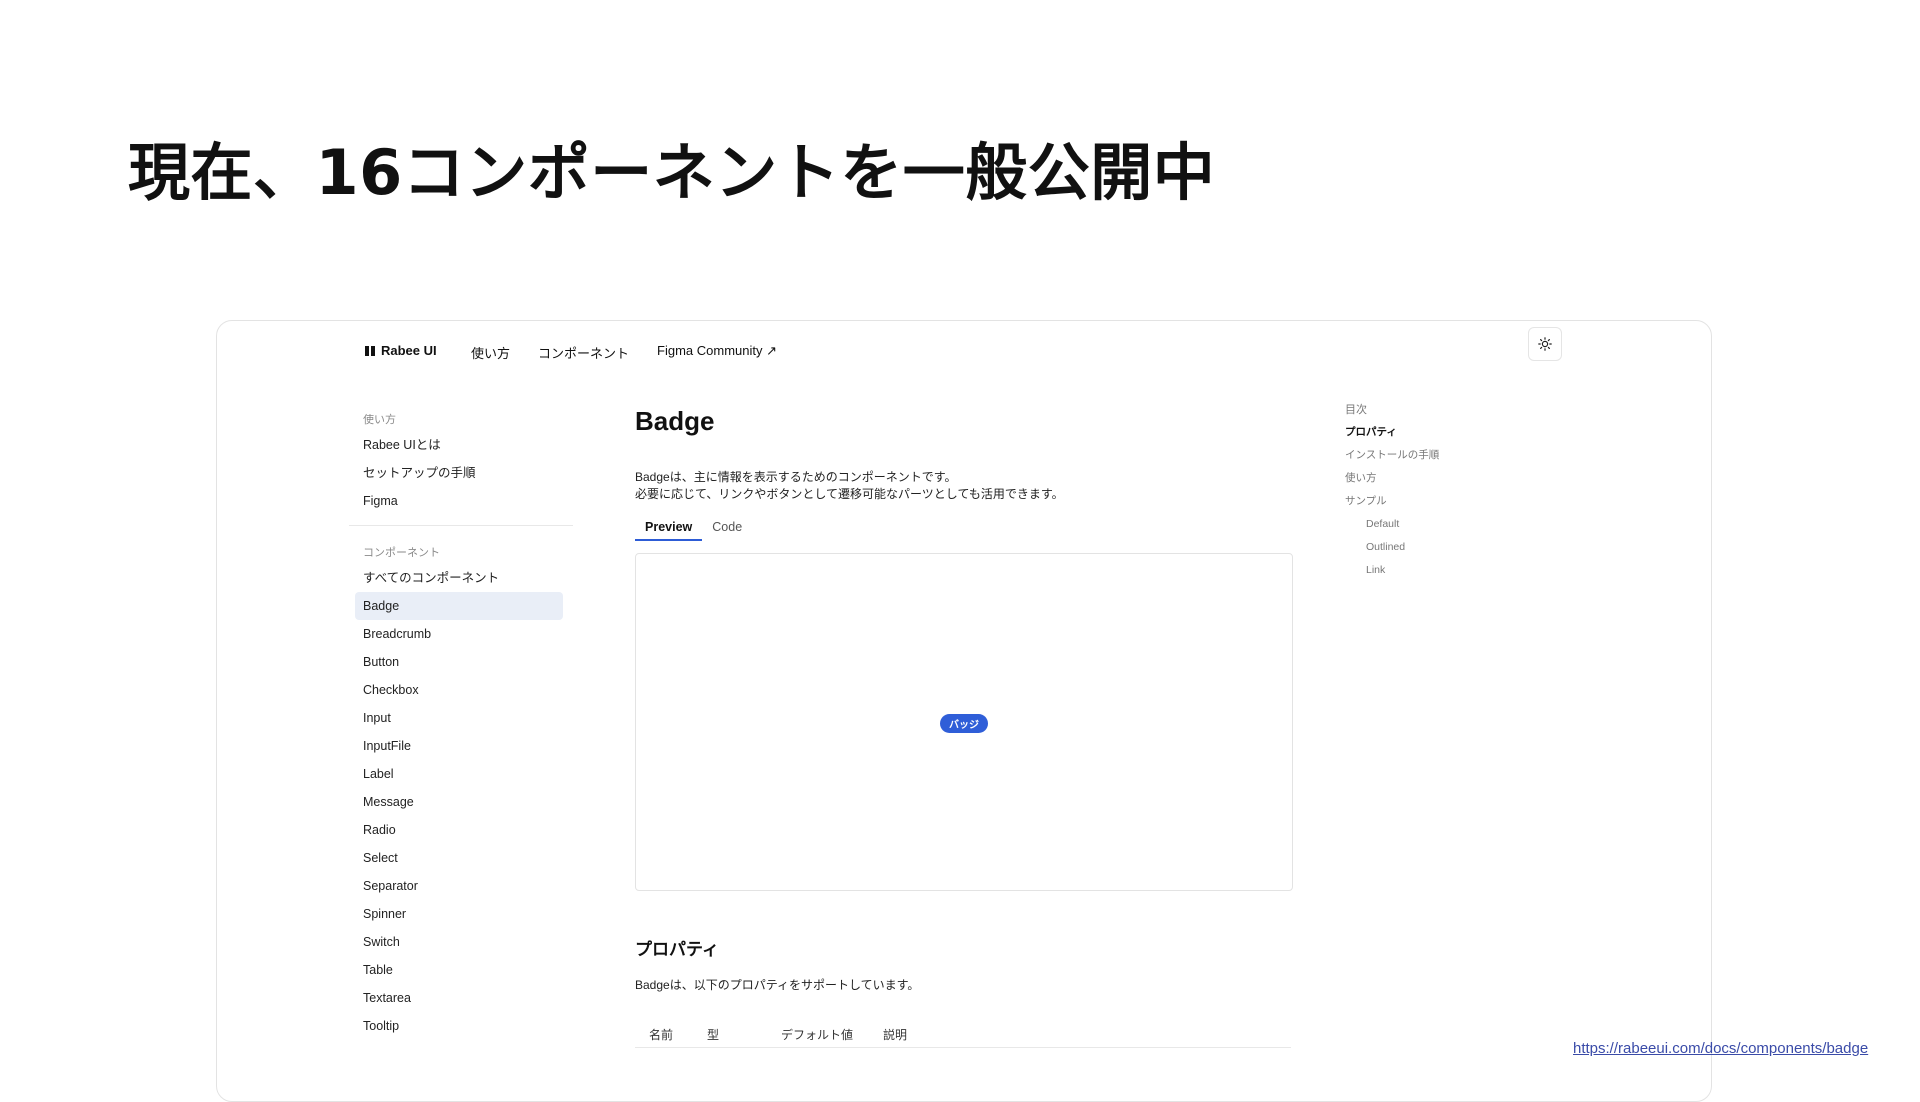  I want to click on sidebar-section-usage: 使い方, so click(379, 420).